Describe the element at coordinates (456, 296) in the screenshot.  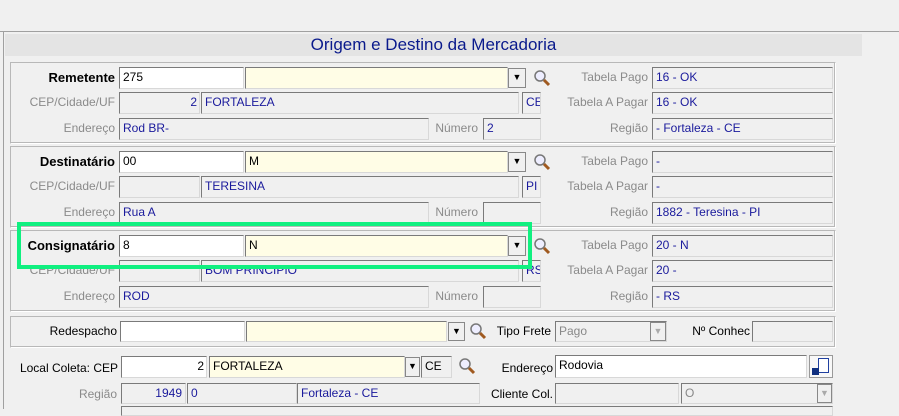
I see `consignatario-numero-label: Número` at that location.